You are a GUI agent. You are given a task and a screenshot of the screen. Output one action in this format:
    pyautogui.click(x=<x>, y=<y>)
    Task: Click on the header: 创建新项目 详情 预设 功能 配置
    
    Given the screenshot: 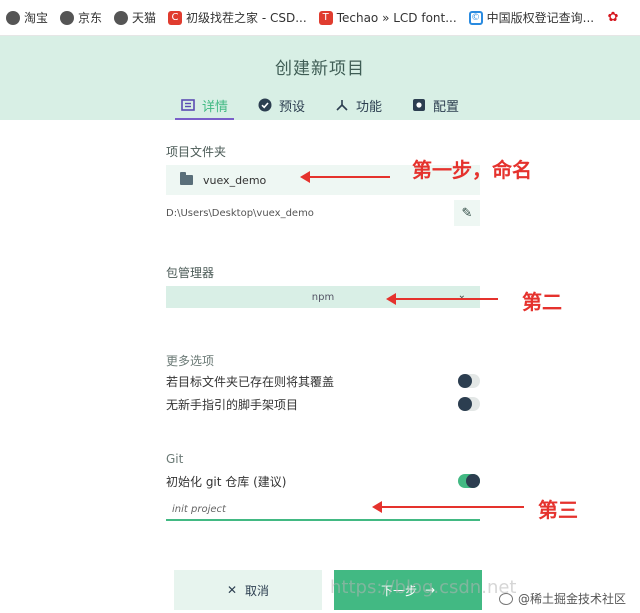 What is the action you would take?
    pyautogui.click(x=320, y=78)
    